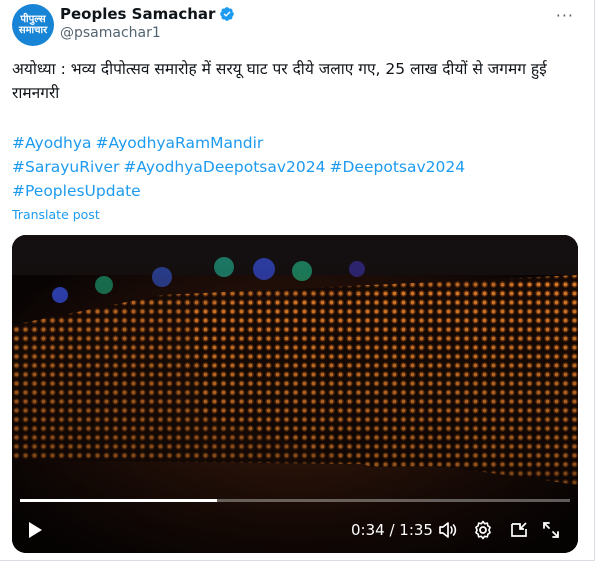 This screenshot has width=598, height=561. I want to click on hashtag-link: #PeoplesUpdate, so click(76, 191).